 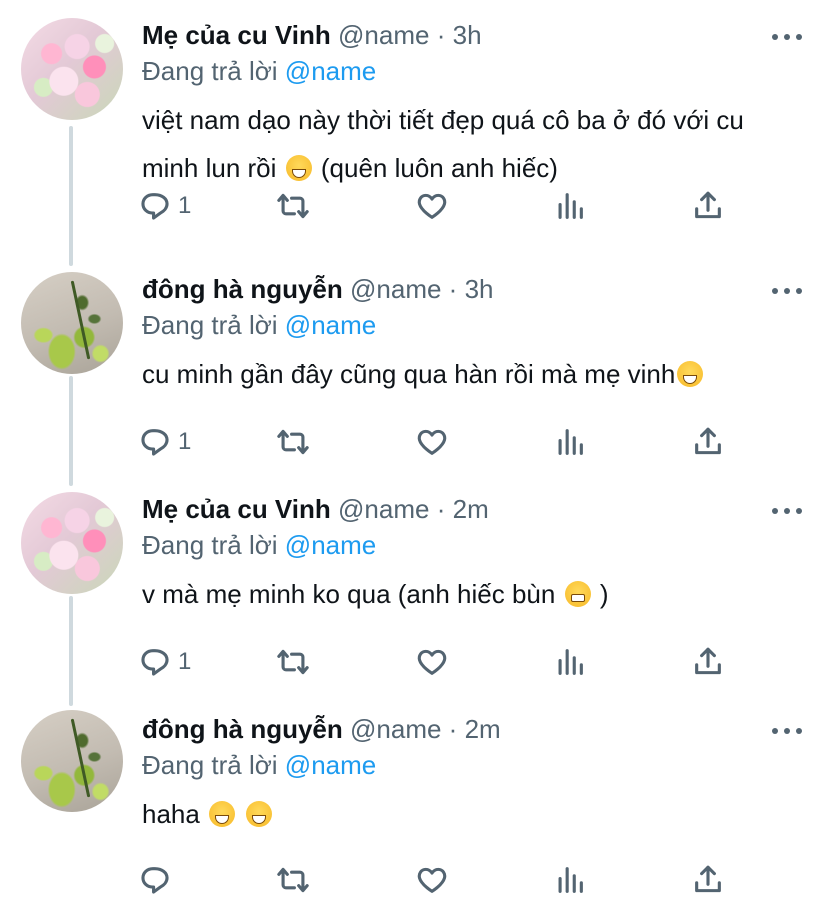 What do you see at coordinates (298, 168) in the screenshot?
I see `grinning-emoji-icon` at bounding box center [298, 168].